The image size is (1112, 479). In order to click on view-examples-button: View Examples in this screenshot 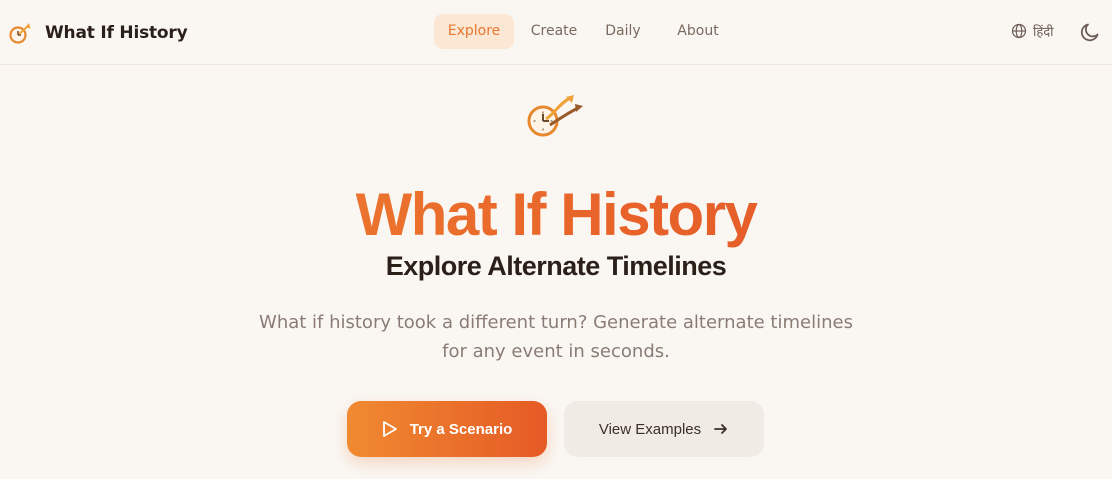, I will do `click(664, 429)`.